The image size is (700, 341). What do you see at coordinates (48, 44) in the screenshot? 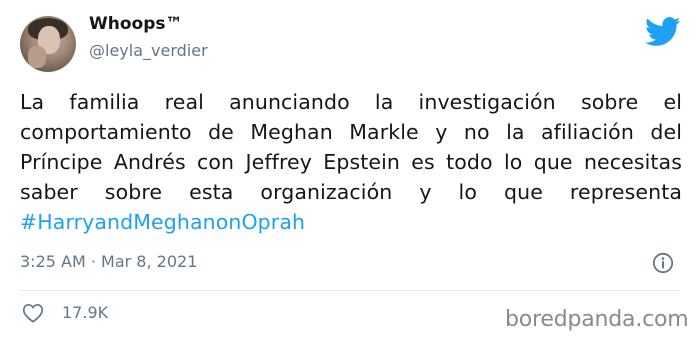
I see `avatar` at bounding box center [48, 44].